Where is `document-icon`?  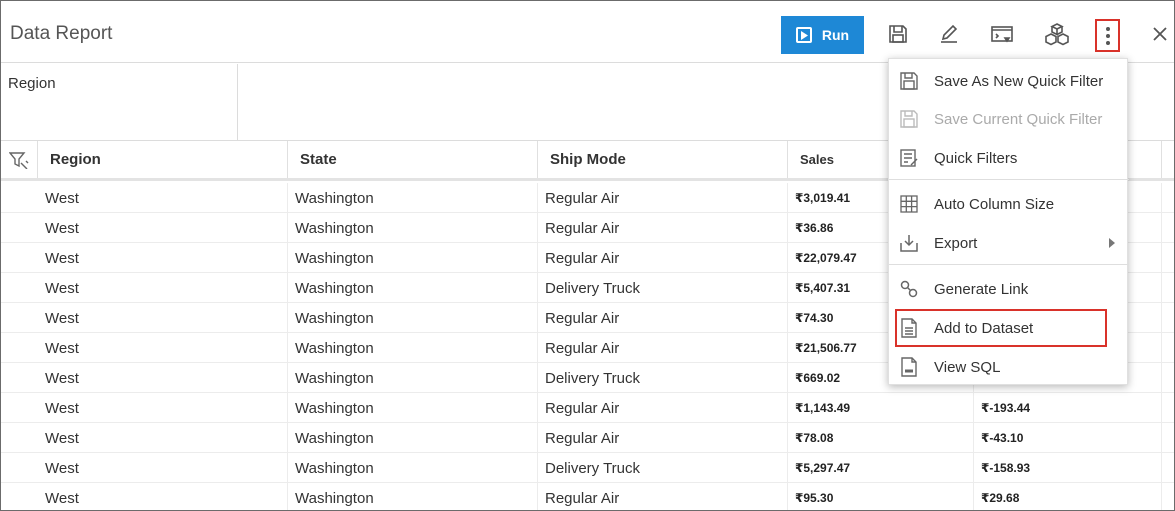
document-icon is located at coordinates (909, 328).